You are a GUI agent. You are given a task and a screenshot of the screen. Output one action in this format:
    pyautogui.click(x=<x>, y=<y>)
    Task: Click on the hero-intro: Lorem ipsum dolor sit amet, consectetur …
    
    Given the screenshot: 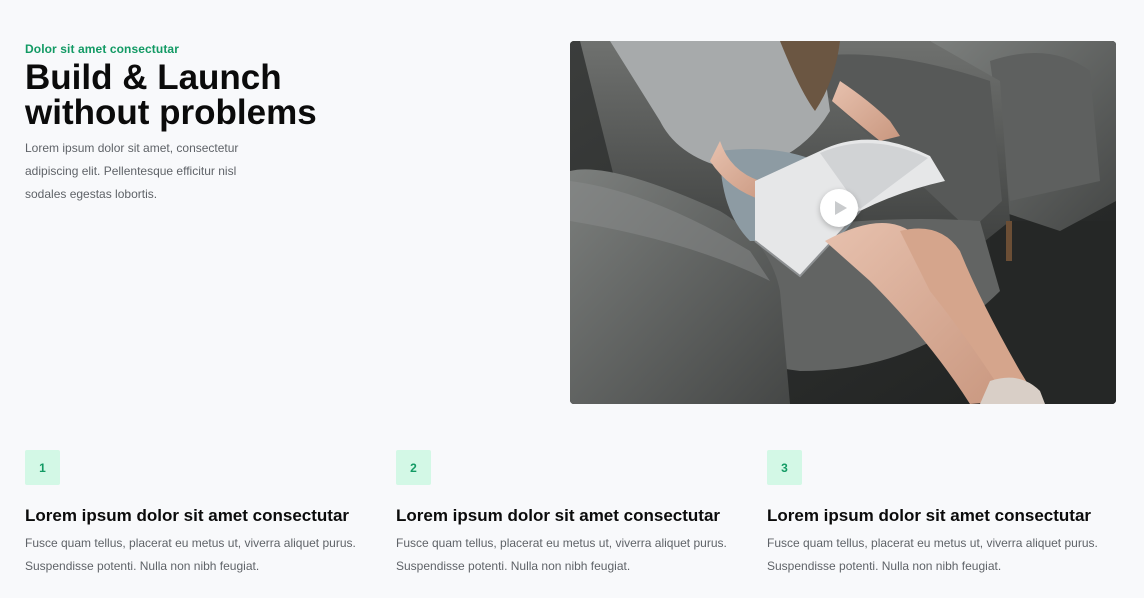 What is the action you would take?
    pyautogui.click(x=132, y=171)
    